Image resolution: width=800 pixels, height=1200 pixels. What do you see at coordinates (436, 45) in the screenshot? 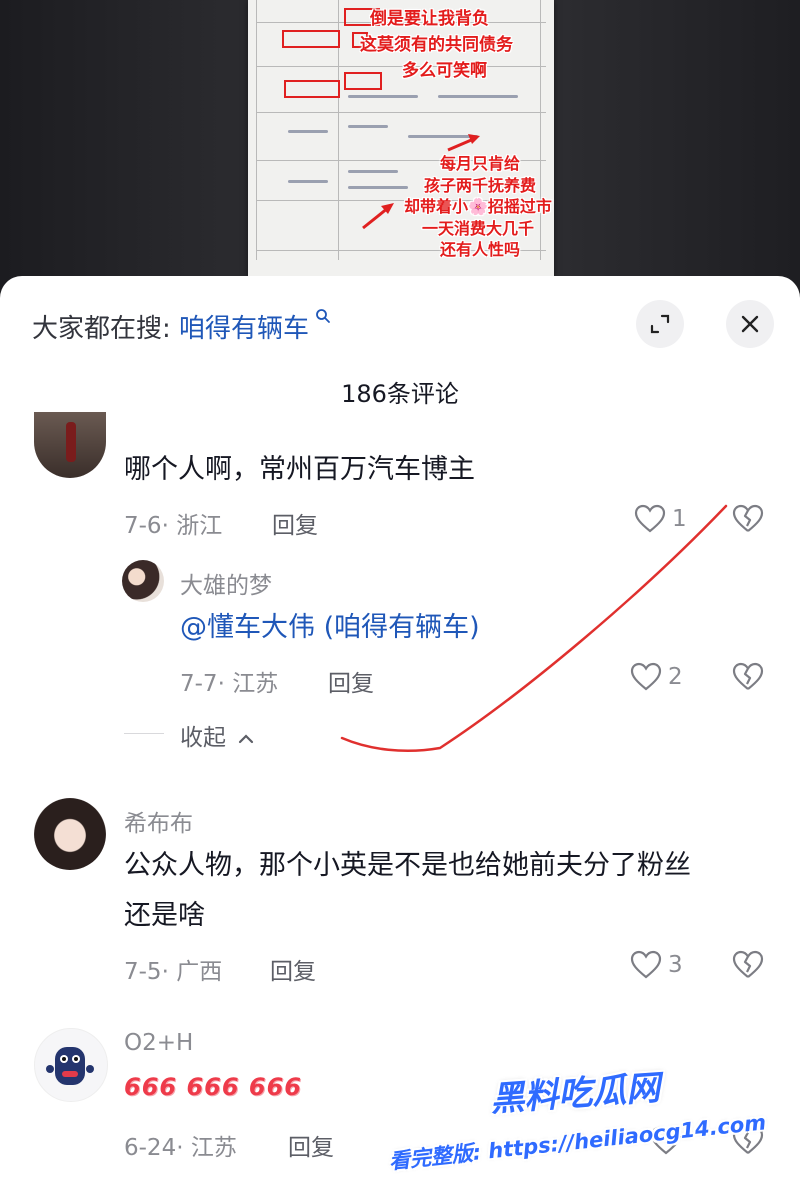
I see `overlay-caption: 这莫须有的共同债务` at bounding box center [436, 45].